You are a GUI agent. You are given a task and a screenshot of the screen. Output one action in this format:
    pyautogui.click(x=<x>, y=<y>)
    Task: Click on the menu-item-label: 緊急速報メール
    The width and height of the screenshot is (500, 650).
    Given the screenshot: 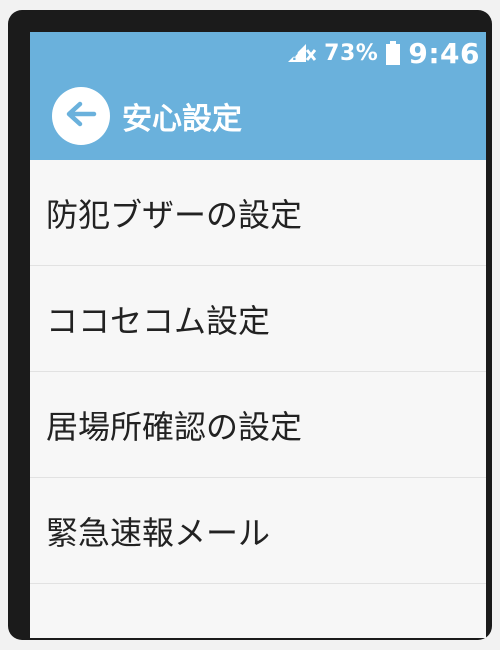 What is the action you would take?
    pyautogui.click(x=158, y=532)
    